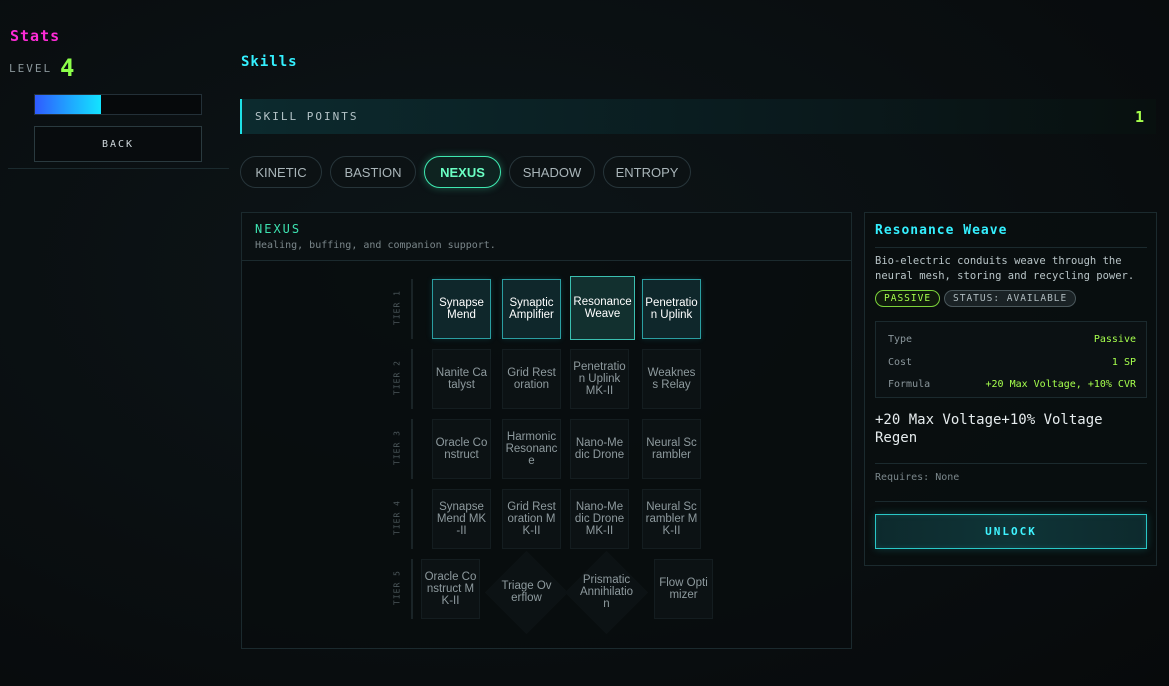  Describe the element at coordinates (531, 309) in the screenshot. I see `skill-node-synaptic-amplifier: Synaptic Amplifier` at that location.